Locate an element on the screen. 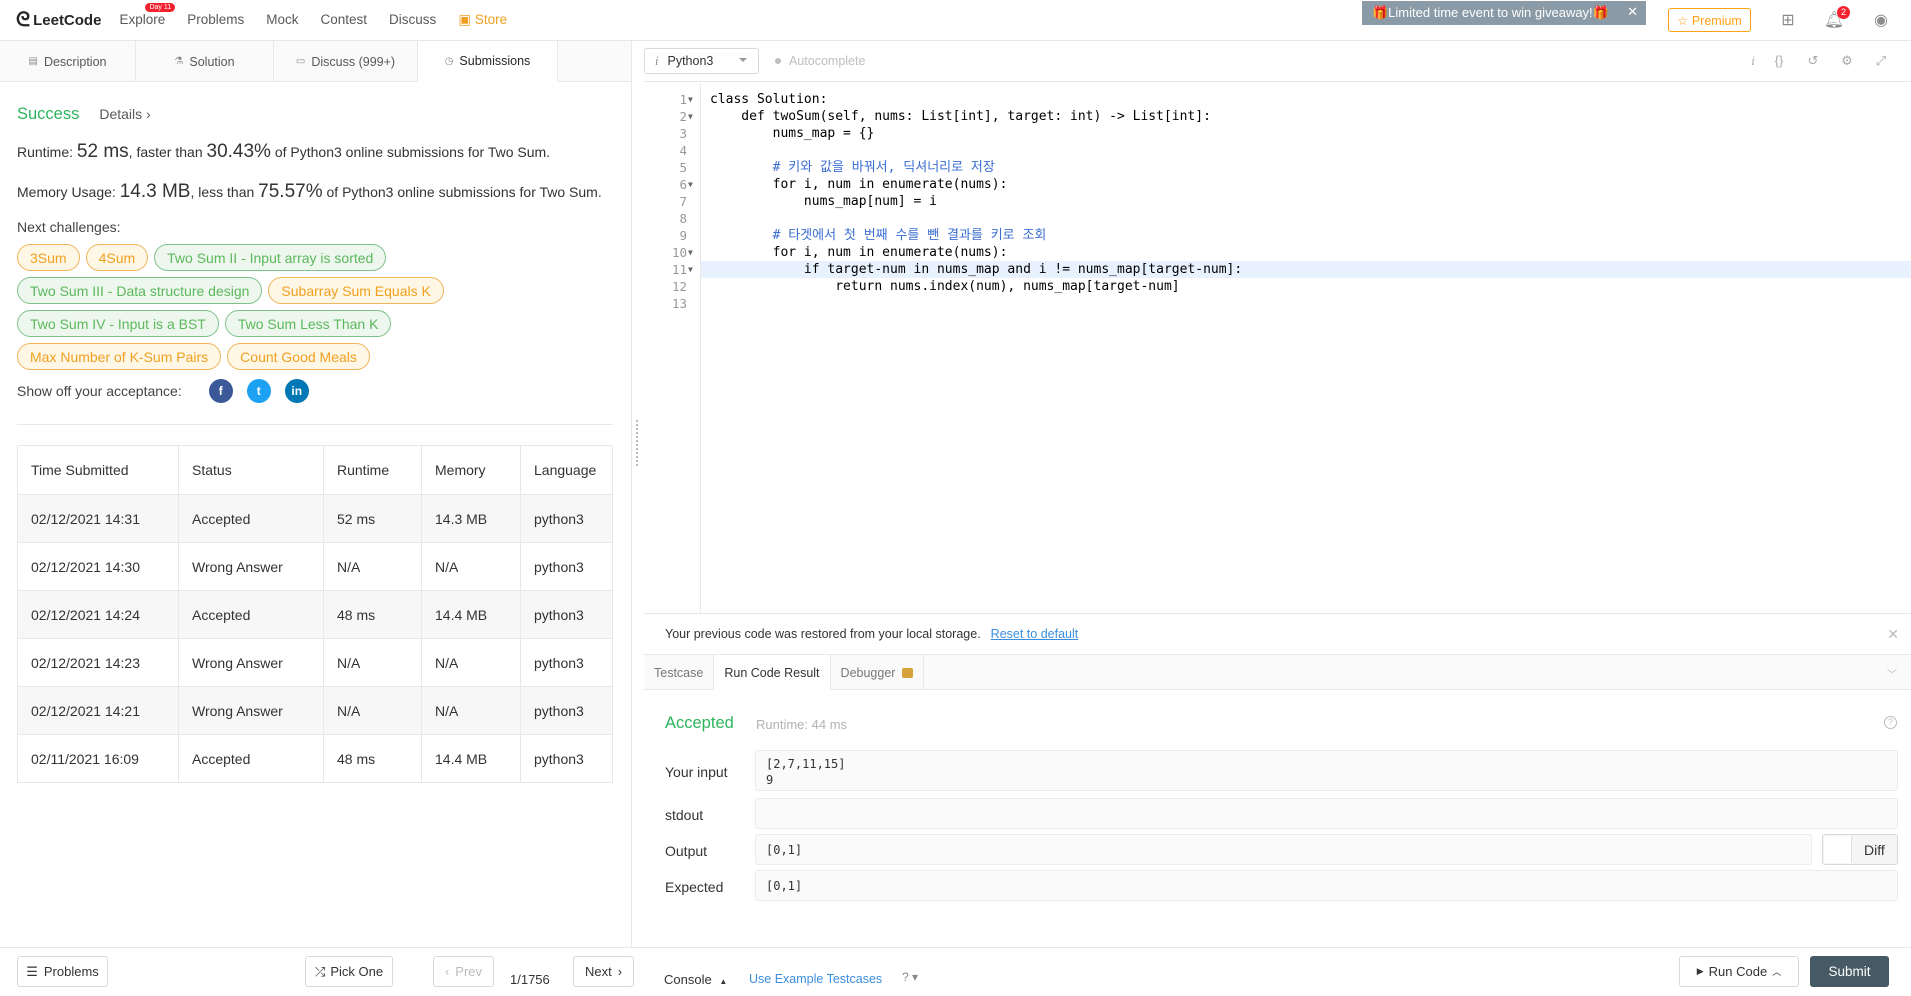 The height and width of the screenshot is (996, 1911). facebook-icon: f is located at coordinates (220, 391).